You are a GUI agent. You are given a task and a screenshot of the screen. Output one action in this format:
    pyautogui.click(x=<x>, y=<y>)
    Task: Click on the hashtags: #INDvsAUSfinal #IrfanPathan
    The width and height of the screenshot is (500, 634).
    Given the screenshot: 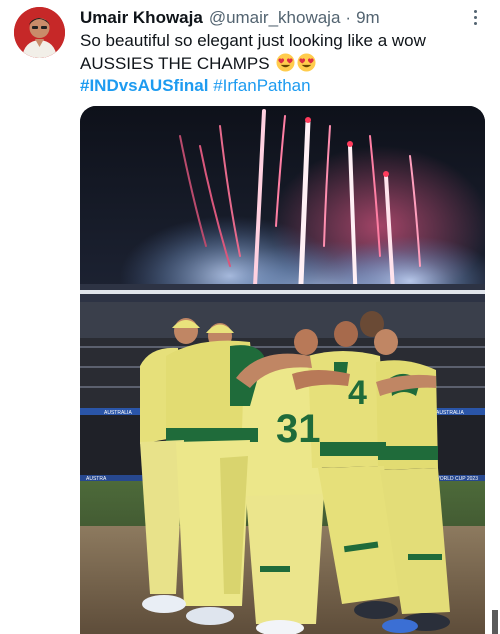 What is the action you would take?
    pyautogui.click(x=285, y=86)
    